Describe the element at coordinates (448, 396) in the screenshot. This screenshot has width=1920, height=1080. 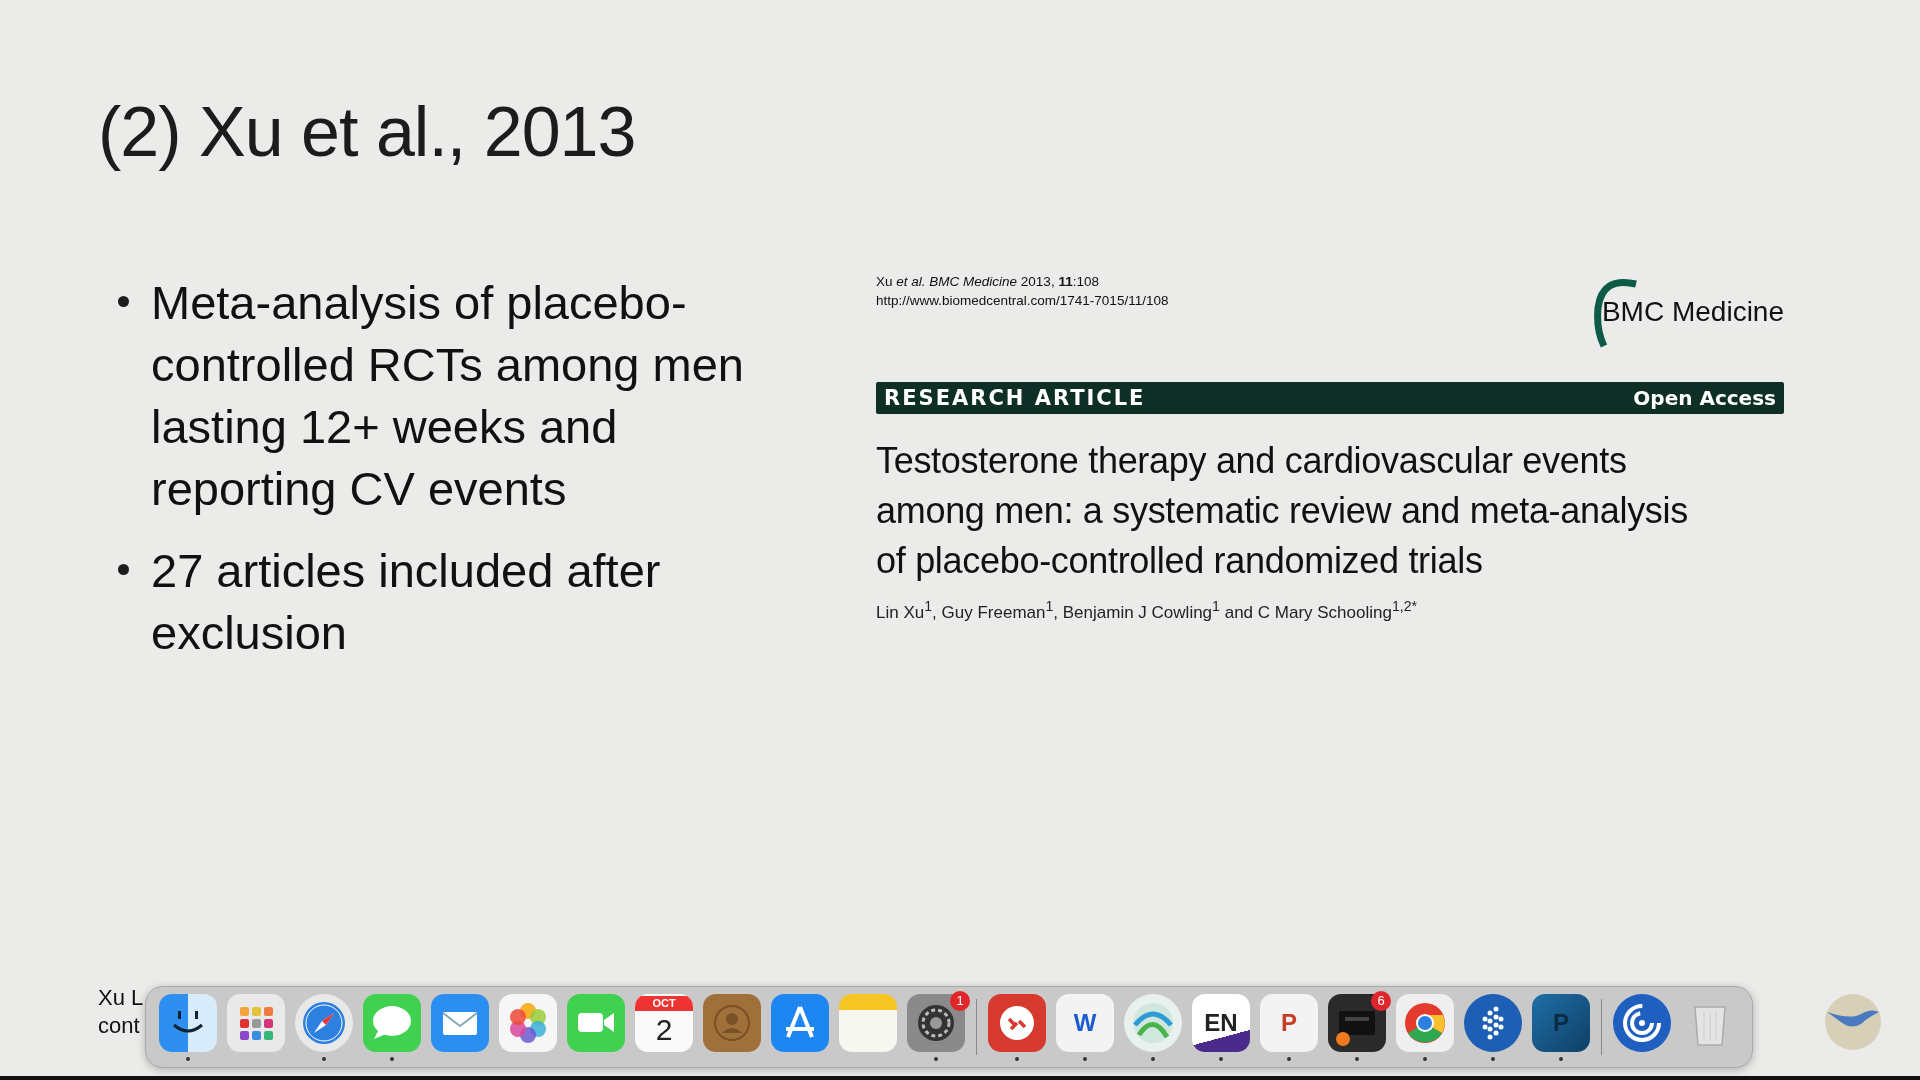
I see `bullet-text: Meta-analysis of placebo-controlled RCTs among men lasting 12+ weeks and reporting CV events` at that location.